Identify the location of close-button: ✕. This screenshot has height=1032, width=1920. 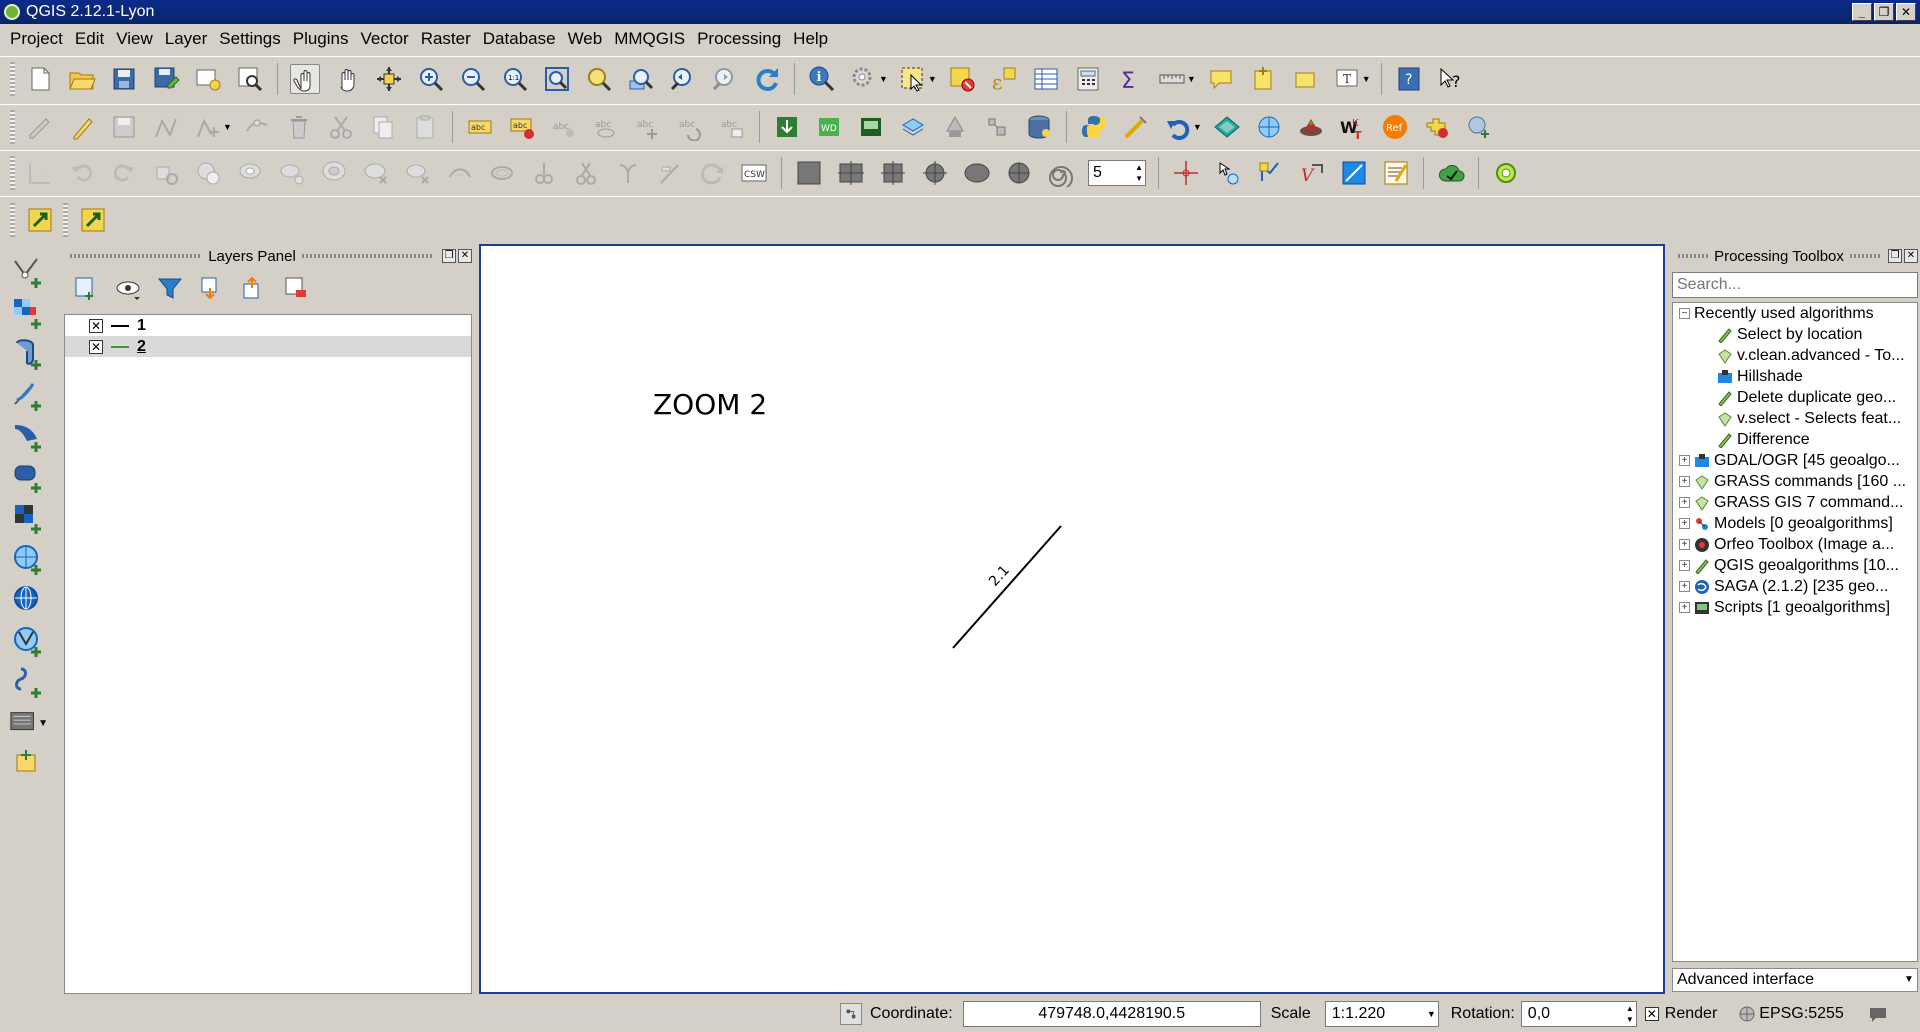
(1906, 12).